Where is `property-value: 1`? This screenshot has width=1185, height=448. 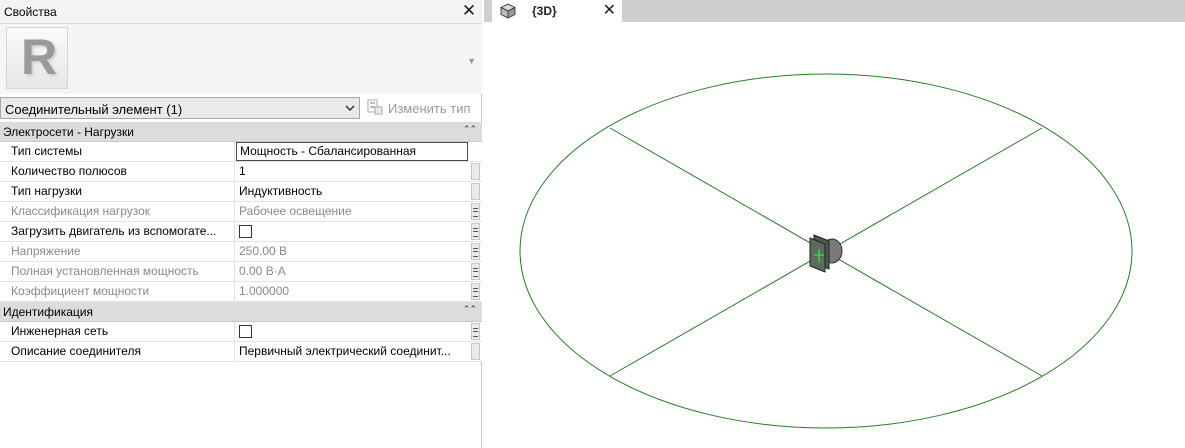 property-value: 1 is located at coordinates (352, 171).